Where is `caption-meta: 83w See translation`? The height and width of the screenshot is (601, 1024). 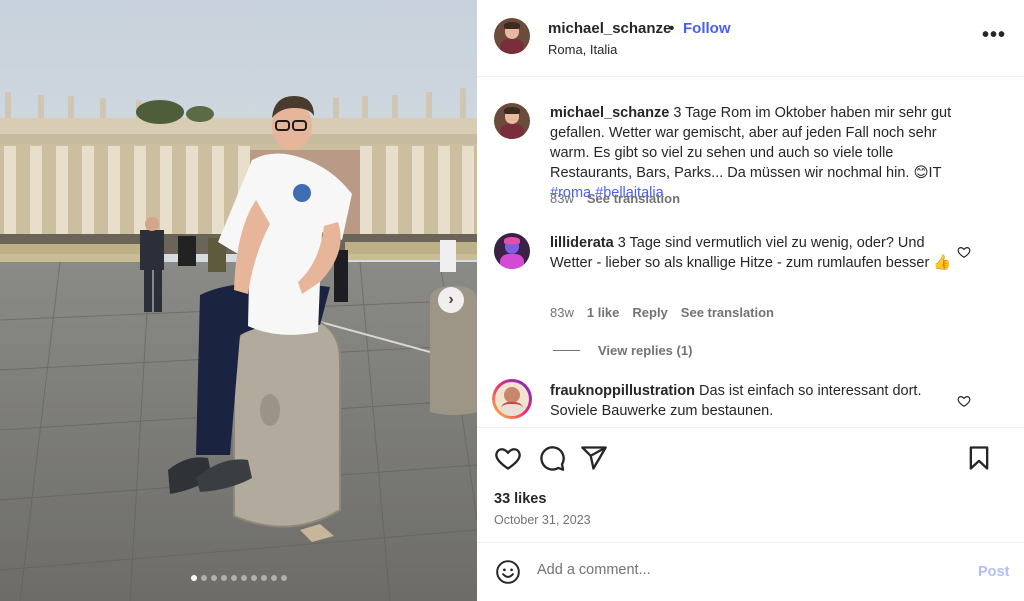 caption-meta: 83w See translation is located at coordinates (615, 198).